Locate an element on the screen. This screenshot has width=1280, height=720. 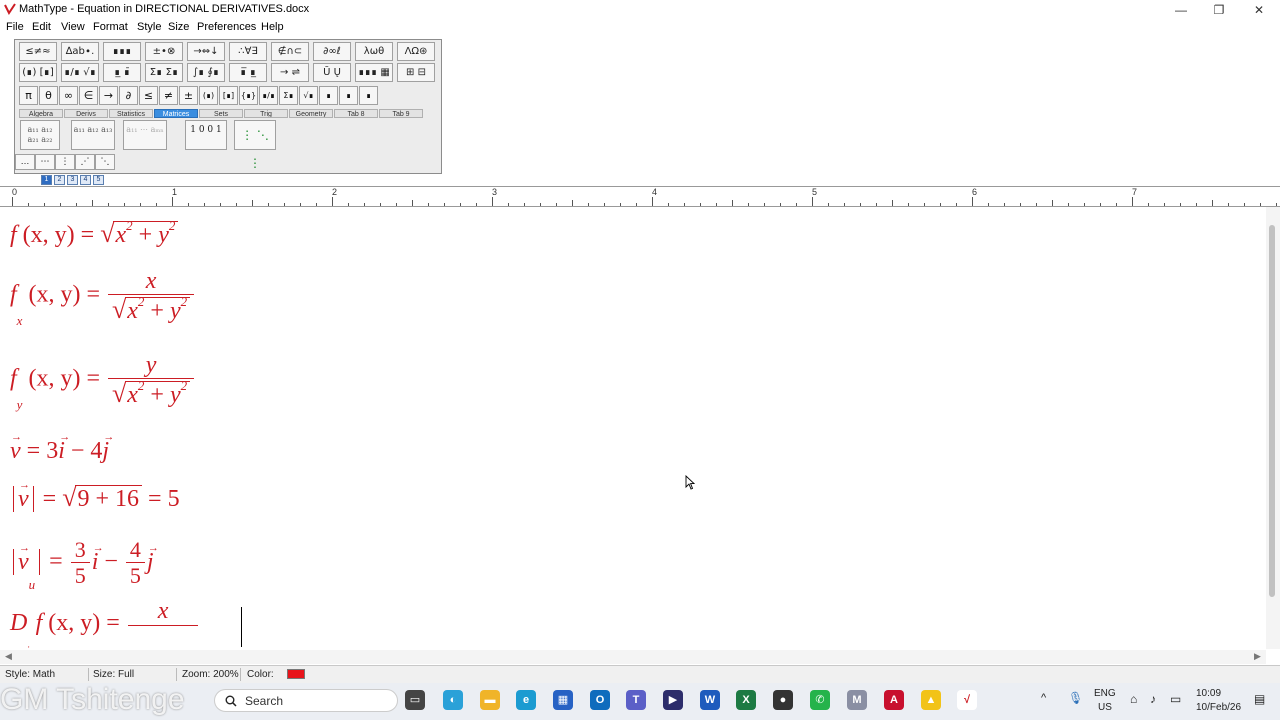
tab-trig: Trig is located at coordinates (266, 113).